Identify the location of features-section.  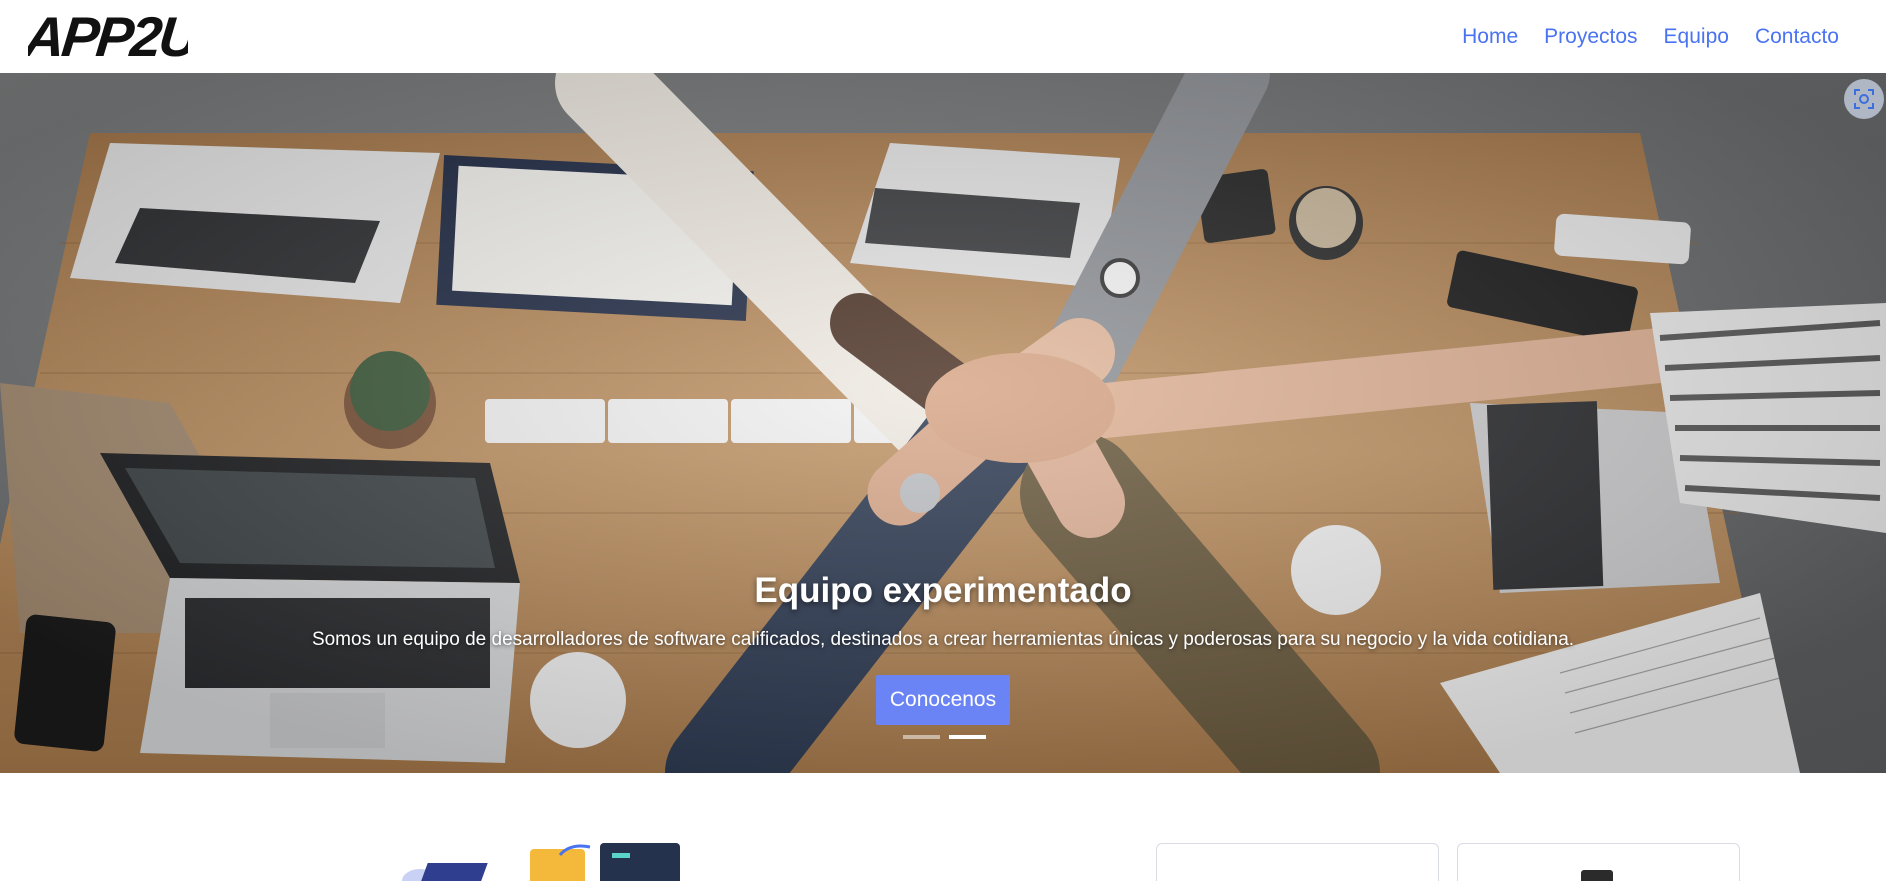
(943, 827).